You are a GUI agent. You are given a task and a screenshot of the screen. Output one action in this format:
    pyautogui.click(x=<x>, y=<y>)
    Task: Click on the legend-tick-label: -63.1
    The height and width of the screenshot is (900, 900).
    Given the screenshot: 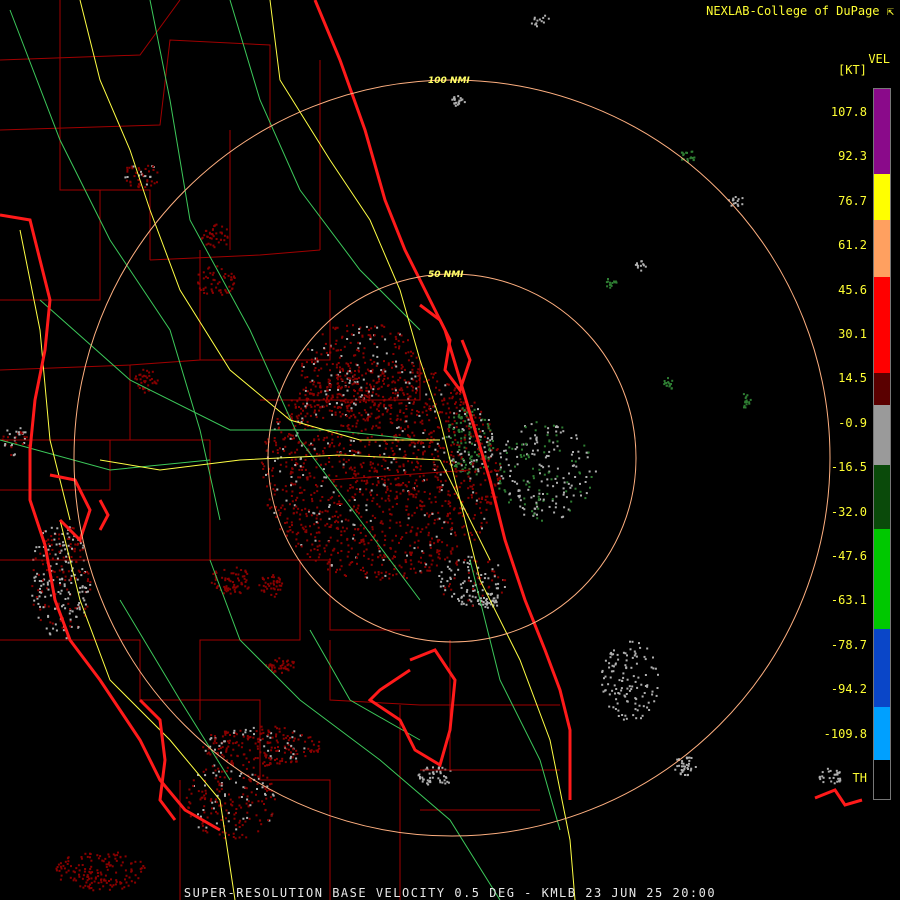 What is the action you would take?
    pyautogui.click(x=848, y=600)
    